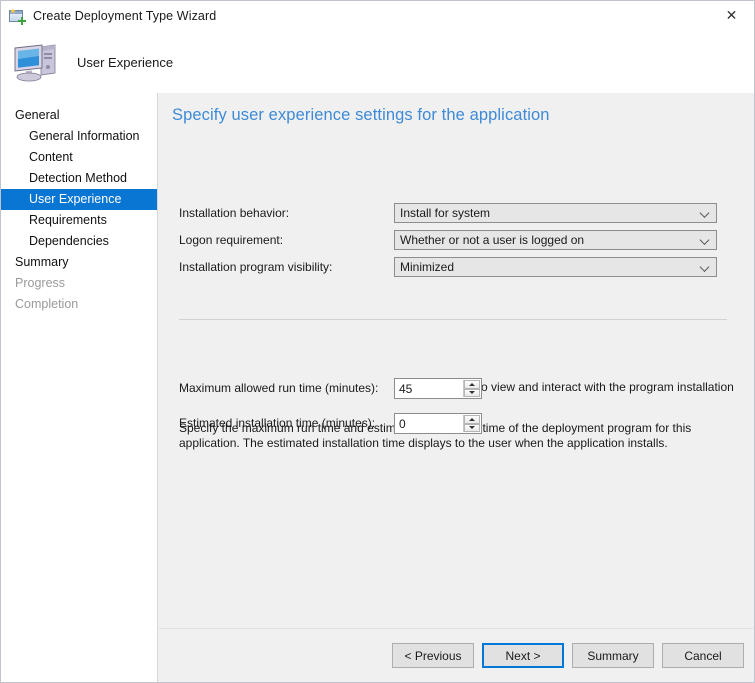 The height and width of the screenshot is (683, 755). I want to click on wizard-footer: < Previous Next > Summary Cancel, so click(456, 655).